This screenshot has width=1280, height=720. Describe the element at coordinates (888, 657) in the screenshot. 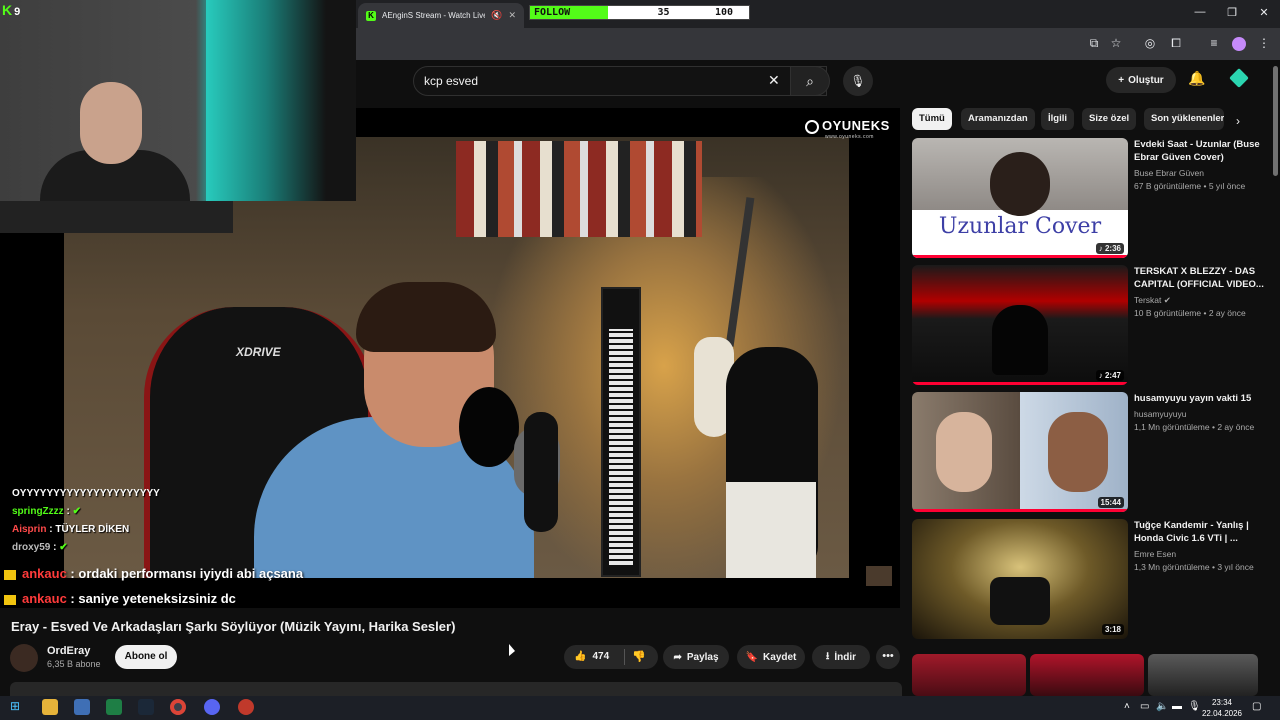

I see `more-actions-button: •••` at that location.